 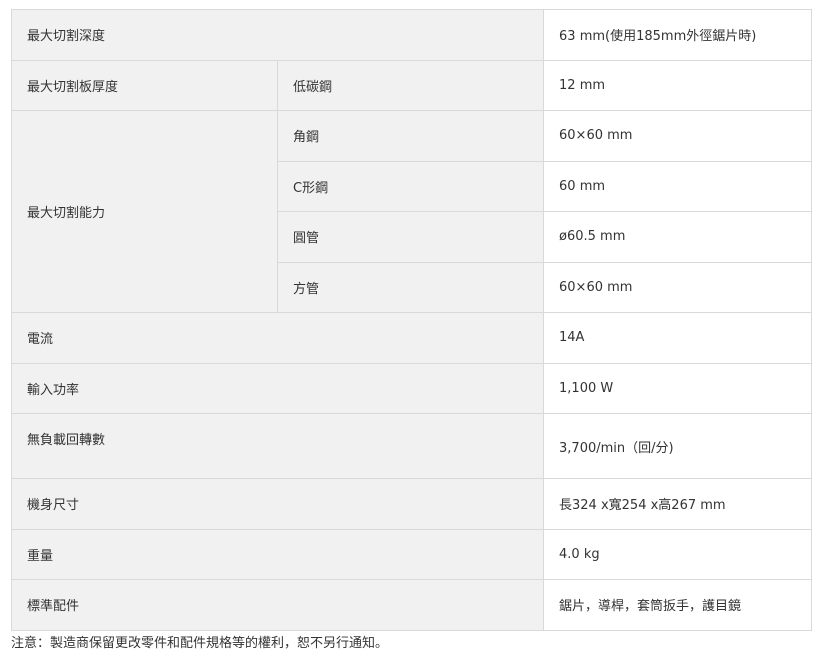 I want to click on disclaimer-note: 注意：製造商保留更改零件和配件規格等的權利，恕不另行通知。, so click(x=200, y=643).